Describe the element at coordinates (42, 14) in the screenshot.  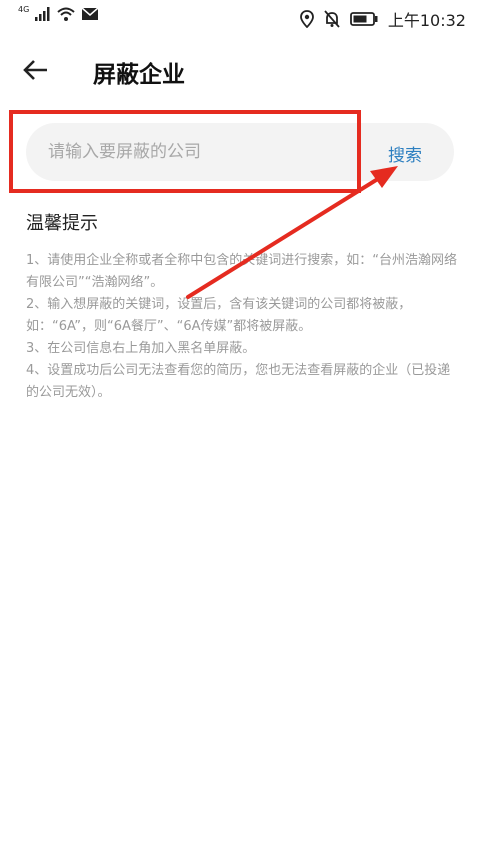
I see `signal-icon` at that location.